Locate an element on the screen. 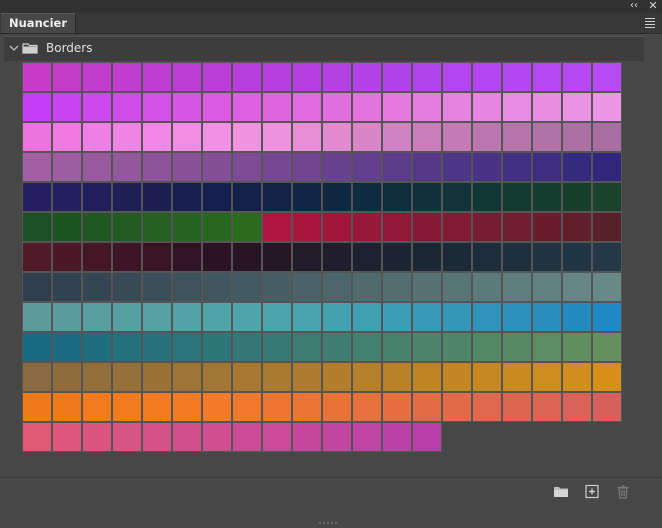  tab-nuancier: Nuancier is located at coordinates (38, 23).